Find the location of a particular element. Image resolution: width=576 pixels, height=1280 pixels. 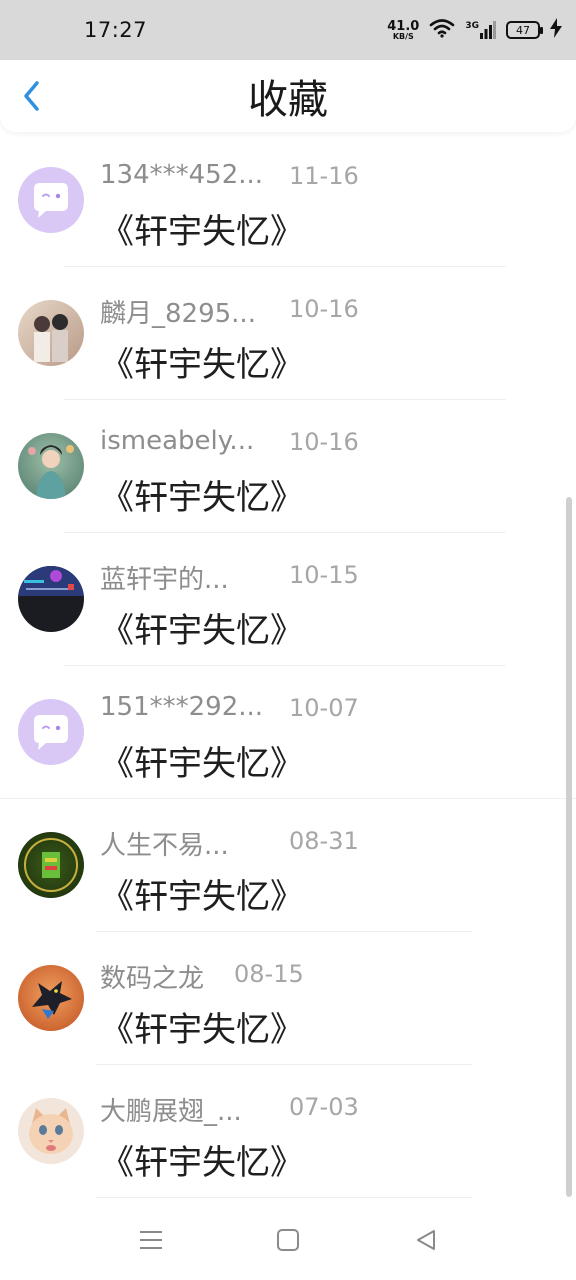

dragon-avatar is located at coordinates (51, 998).